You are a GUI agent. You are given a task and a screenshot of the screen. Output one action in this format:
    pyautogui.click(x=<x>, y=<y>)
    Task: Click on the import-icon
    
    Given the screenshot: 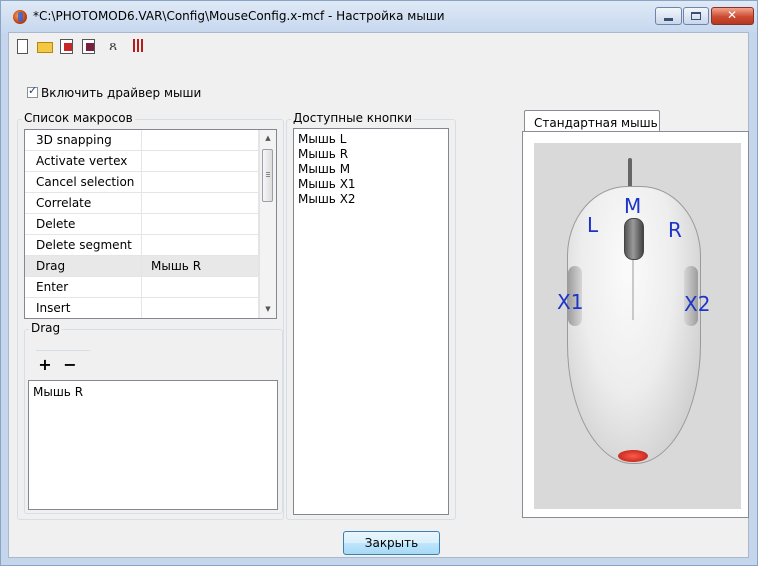 What is the action you would take?
    pyautogui.click(x=66, y=46)
    